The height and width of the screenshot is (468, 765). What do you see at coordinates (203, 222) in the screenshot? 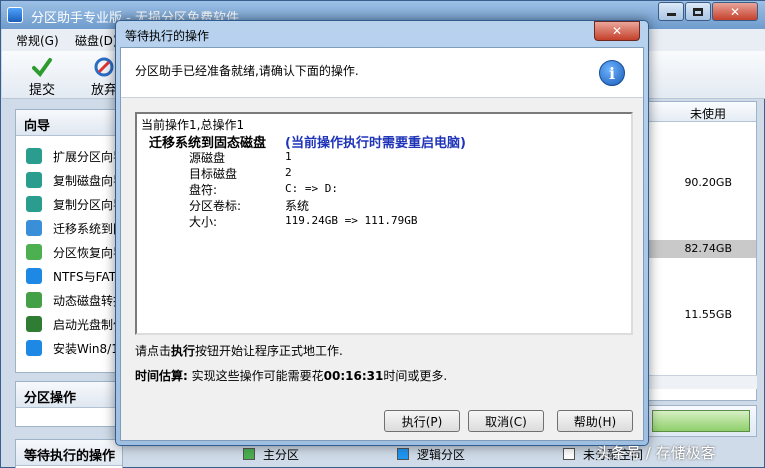
I see `detail-label: 大小:` at bounding box center [203, 222].